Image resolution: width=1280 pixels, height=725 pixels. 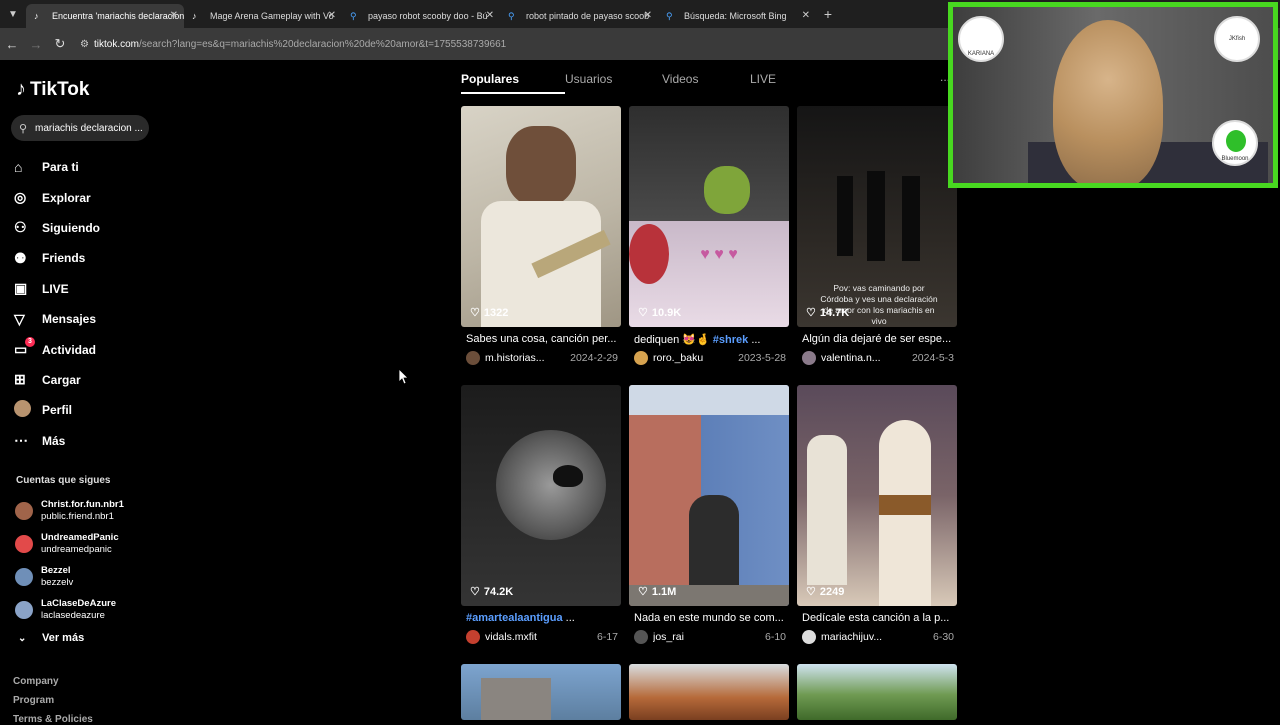 What do you see at coordinates (672, 340) in the screenshot?
I see `caption-text: dediquen 😻🤞` at bounding box center [672, 340].